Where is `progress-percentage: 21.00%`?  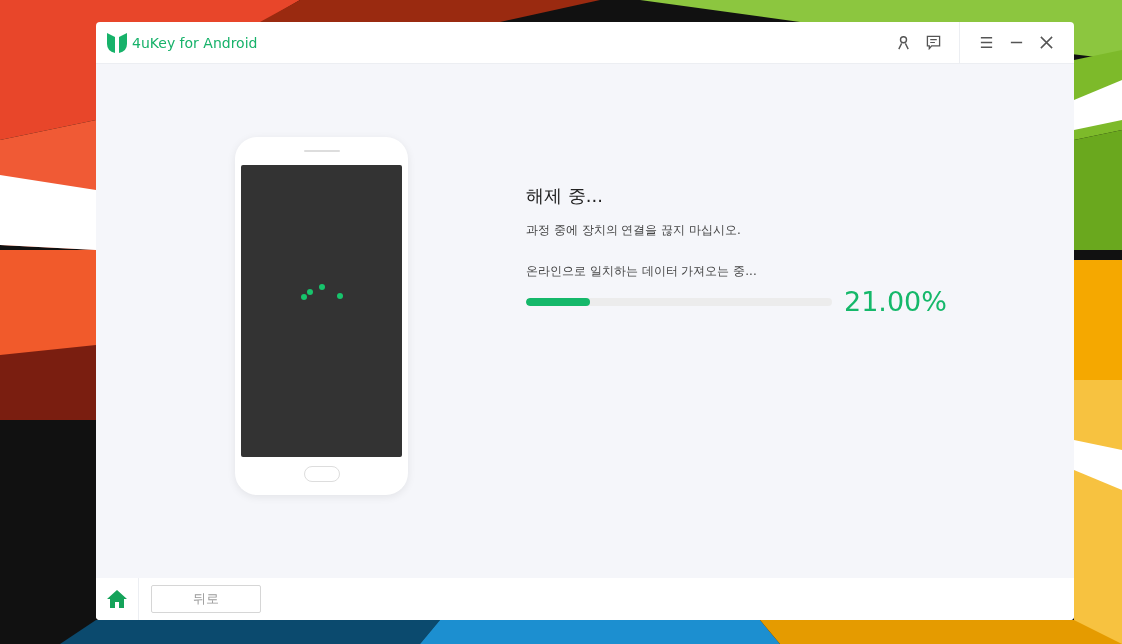
progress-percentage: 21.00% is located at coordinates (895, 301).